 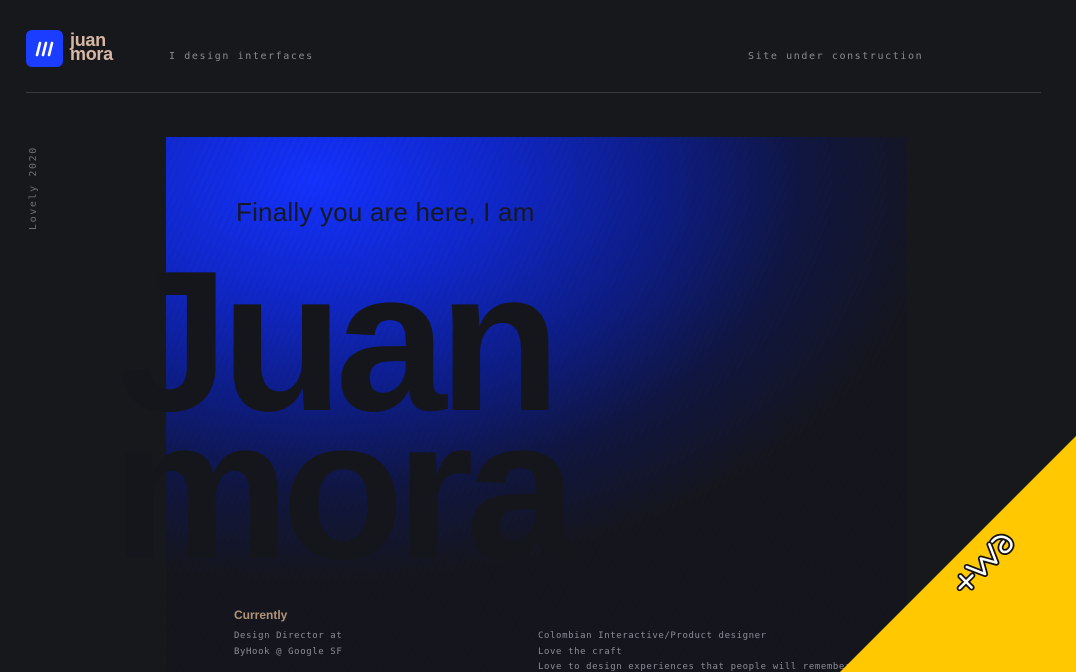 What do you see at coordinates (580, 652) in the screenshot?
I see `info-right-line-2: Love the craft` at bounding box center [580, 652].